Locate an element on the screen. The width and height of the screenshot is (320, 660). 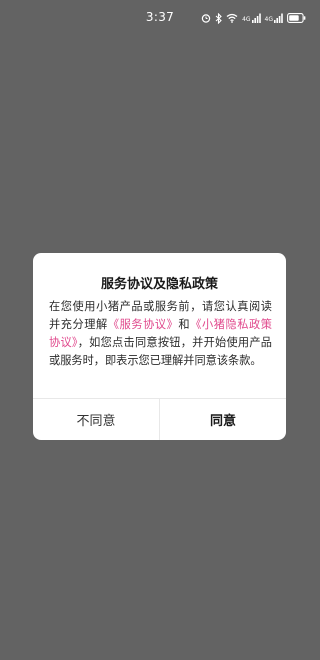
service-agreement-link: 《服务协议》 is located at coordinates (143, 324).